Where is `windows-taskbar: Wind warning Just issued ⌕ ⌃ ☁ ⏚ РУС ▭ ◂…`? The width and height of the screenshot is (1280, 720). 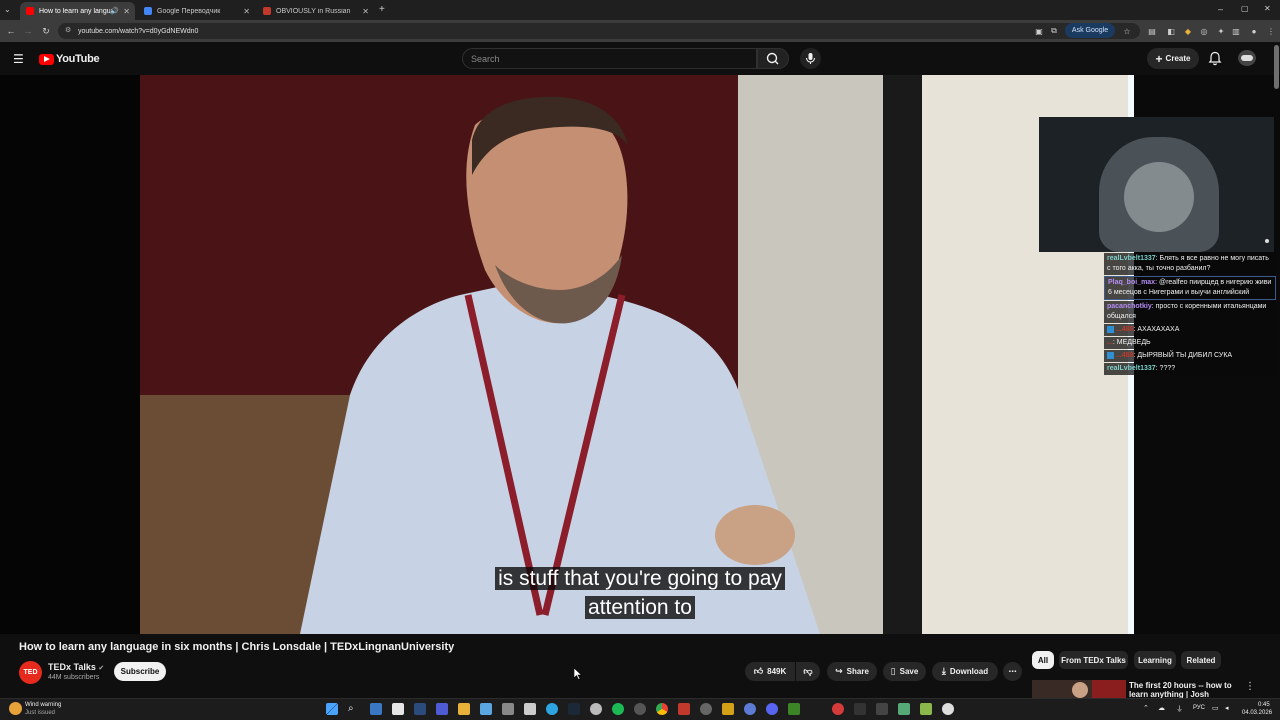
windows-taskbar: Wind warning Just issued ⌕ ⌃ ☁ ⏚ РУС ▭ ◂… is located at coordinates (640, 709).